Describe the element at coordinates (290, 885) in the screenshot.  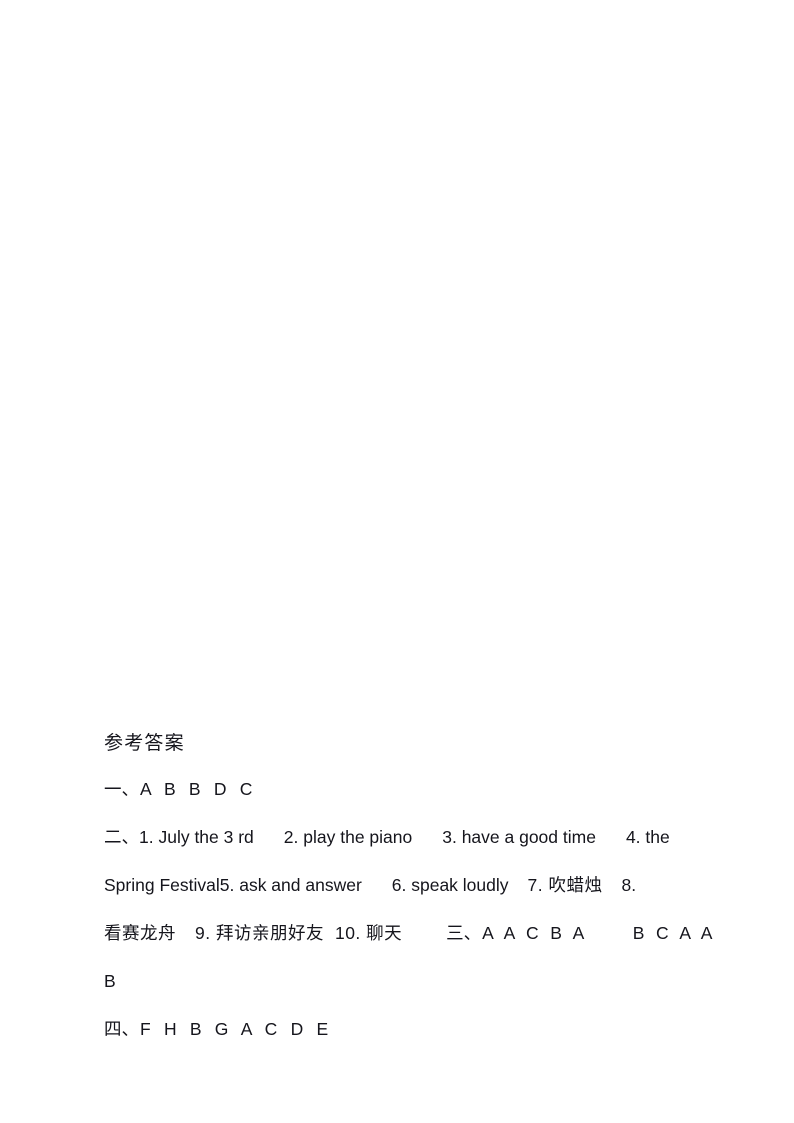
I see `section-2-item-5: 5. ask and answer` at that location.